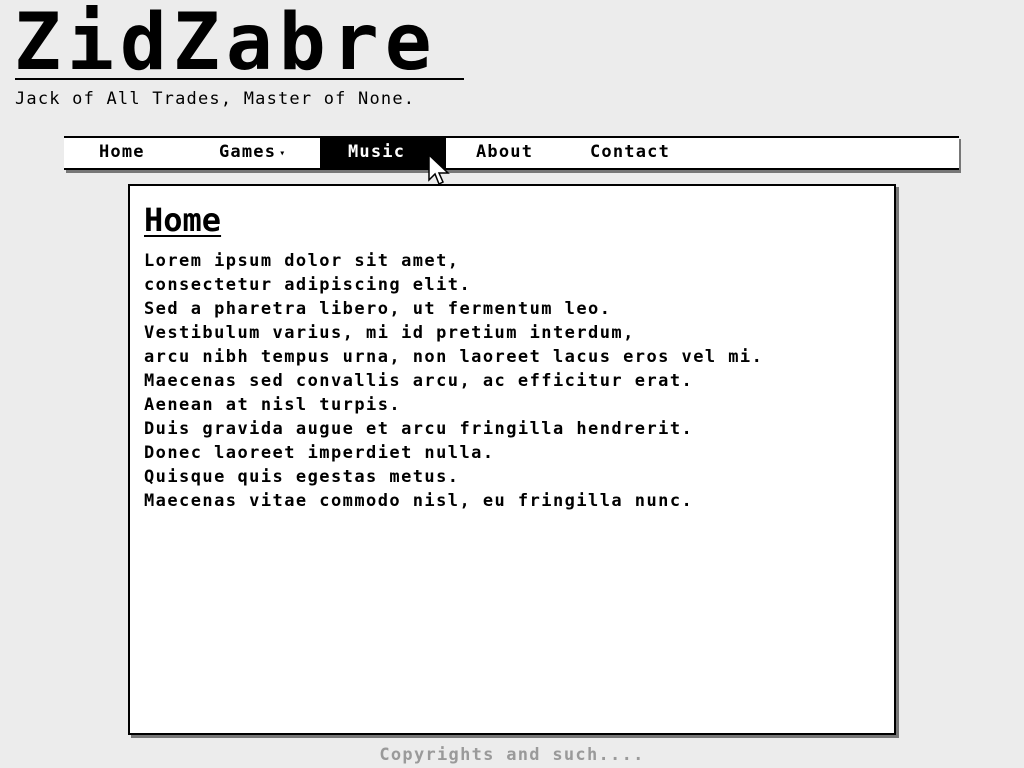  I want to click on site-tagline: Jack of All Trades, Master of None., so click(215, 99).